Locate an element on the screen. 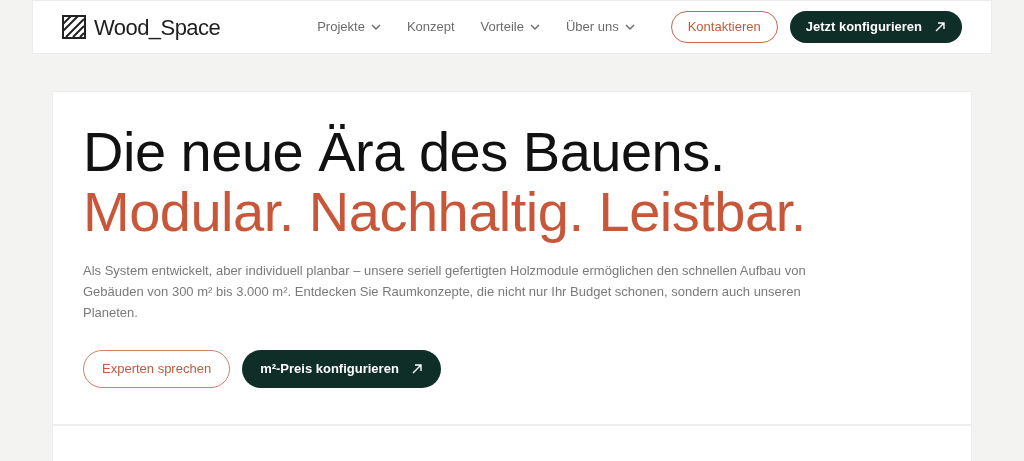  logo-icon is located at coordinates (74, 27).